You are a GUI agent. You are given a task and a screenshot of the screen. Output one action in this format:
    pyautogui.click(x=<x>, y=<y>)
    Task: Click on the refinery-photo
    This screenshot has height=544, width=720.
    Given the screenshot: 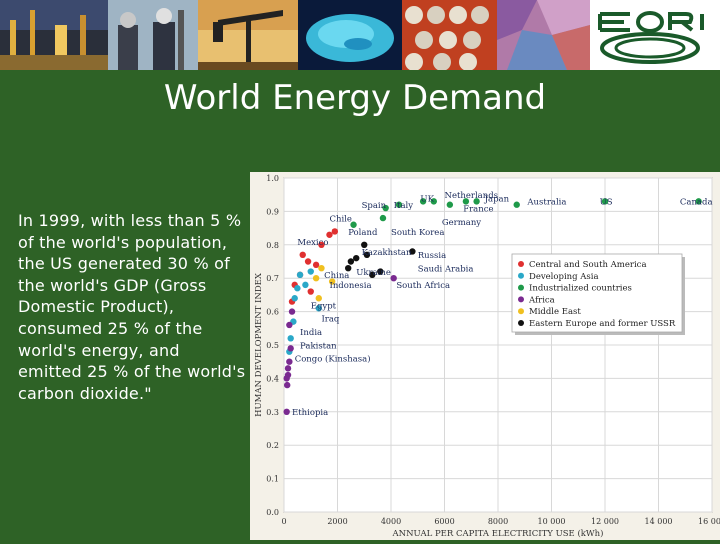 What is the action you would take?
    pyautogui.click(x=54, y=35)
    